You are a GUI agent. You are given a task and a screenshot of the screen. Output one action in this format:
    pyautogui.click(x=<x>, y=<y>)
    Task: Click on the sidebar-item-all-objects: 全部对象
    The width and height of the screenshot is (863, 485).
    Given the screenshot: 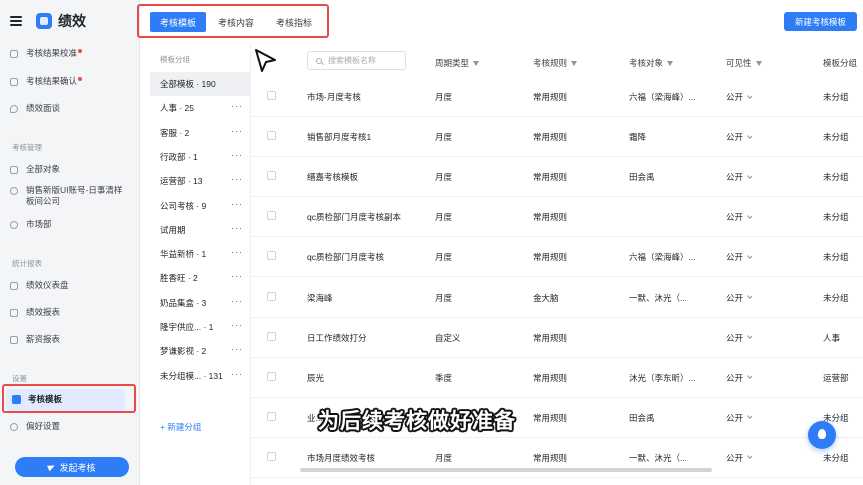 What is the action you would take?
    pyautogui.click(x=70, y=169)
    